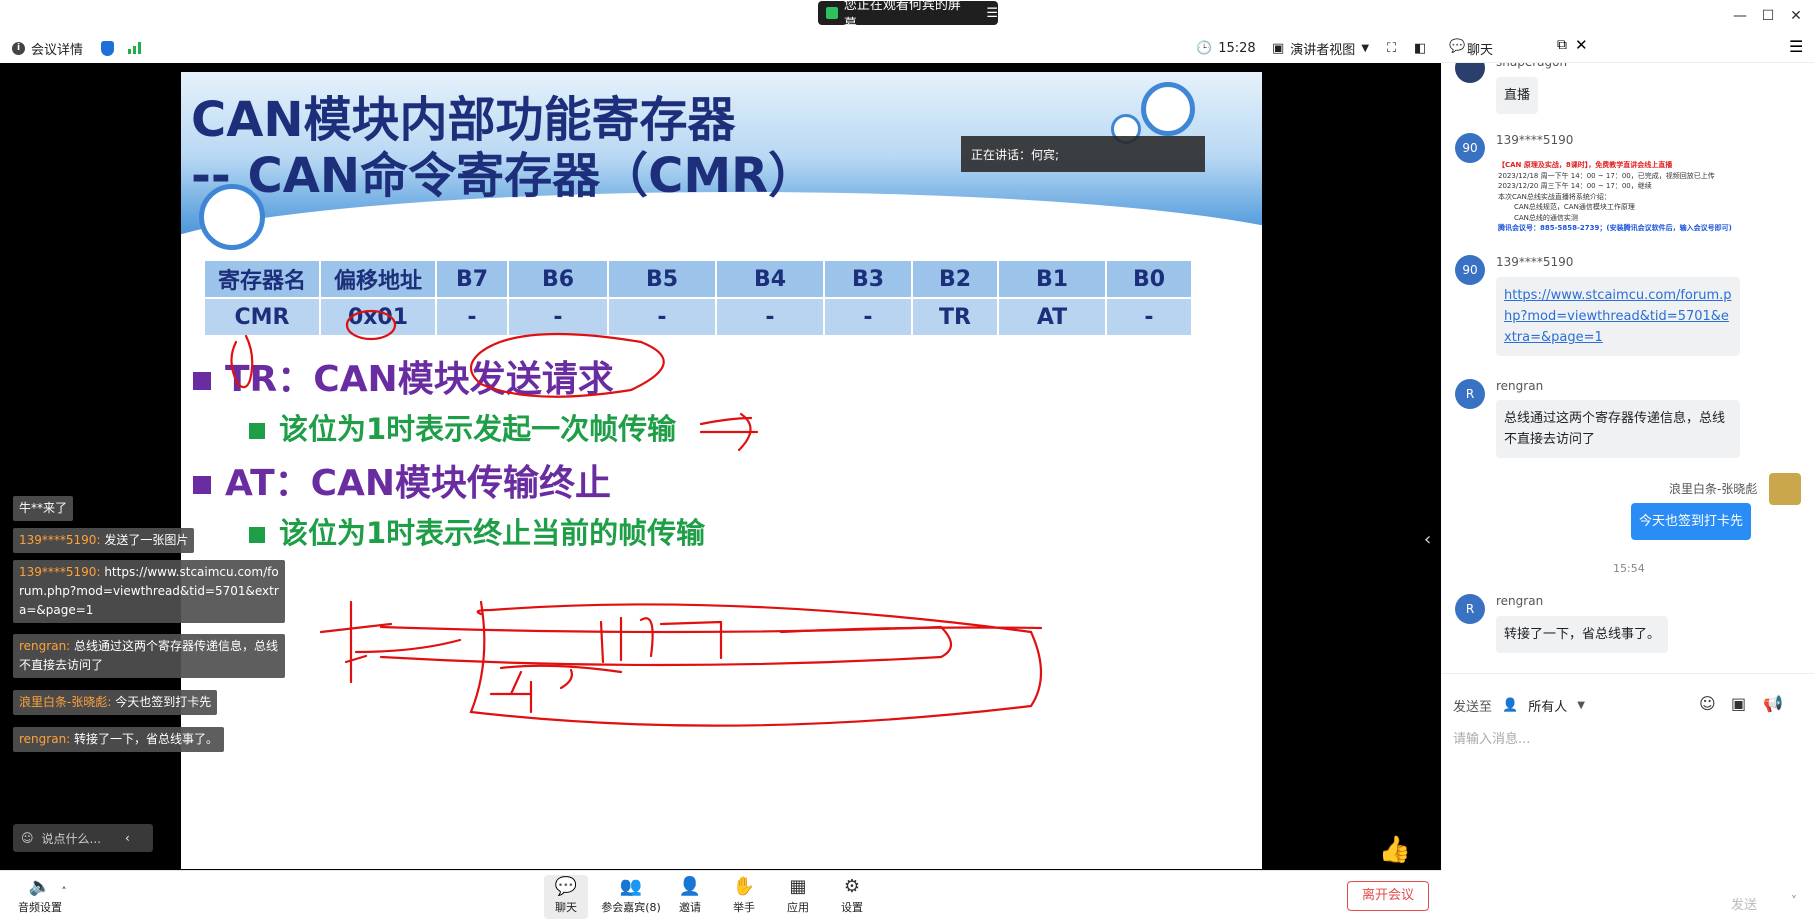 The width and height of the screenshot is (1814, 922). What do you see at coordinates (1546, 217) in the screenshot?
I see `notice-line: CAN总线的通信实测` at bounding box center [1546, 217].